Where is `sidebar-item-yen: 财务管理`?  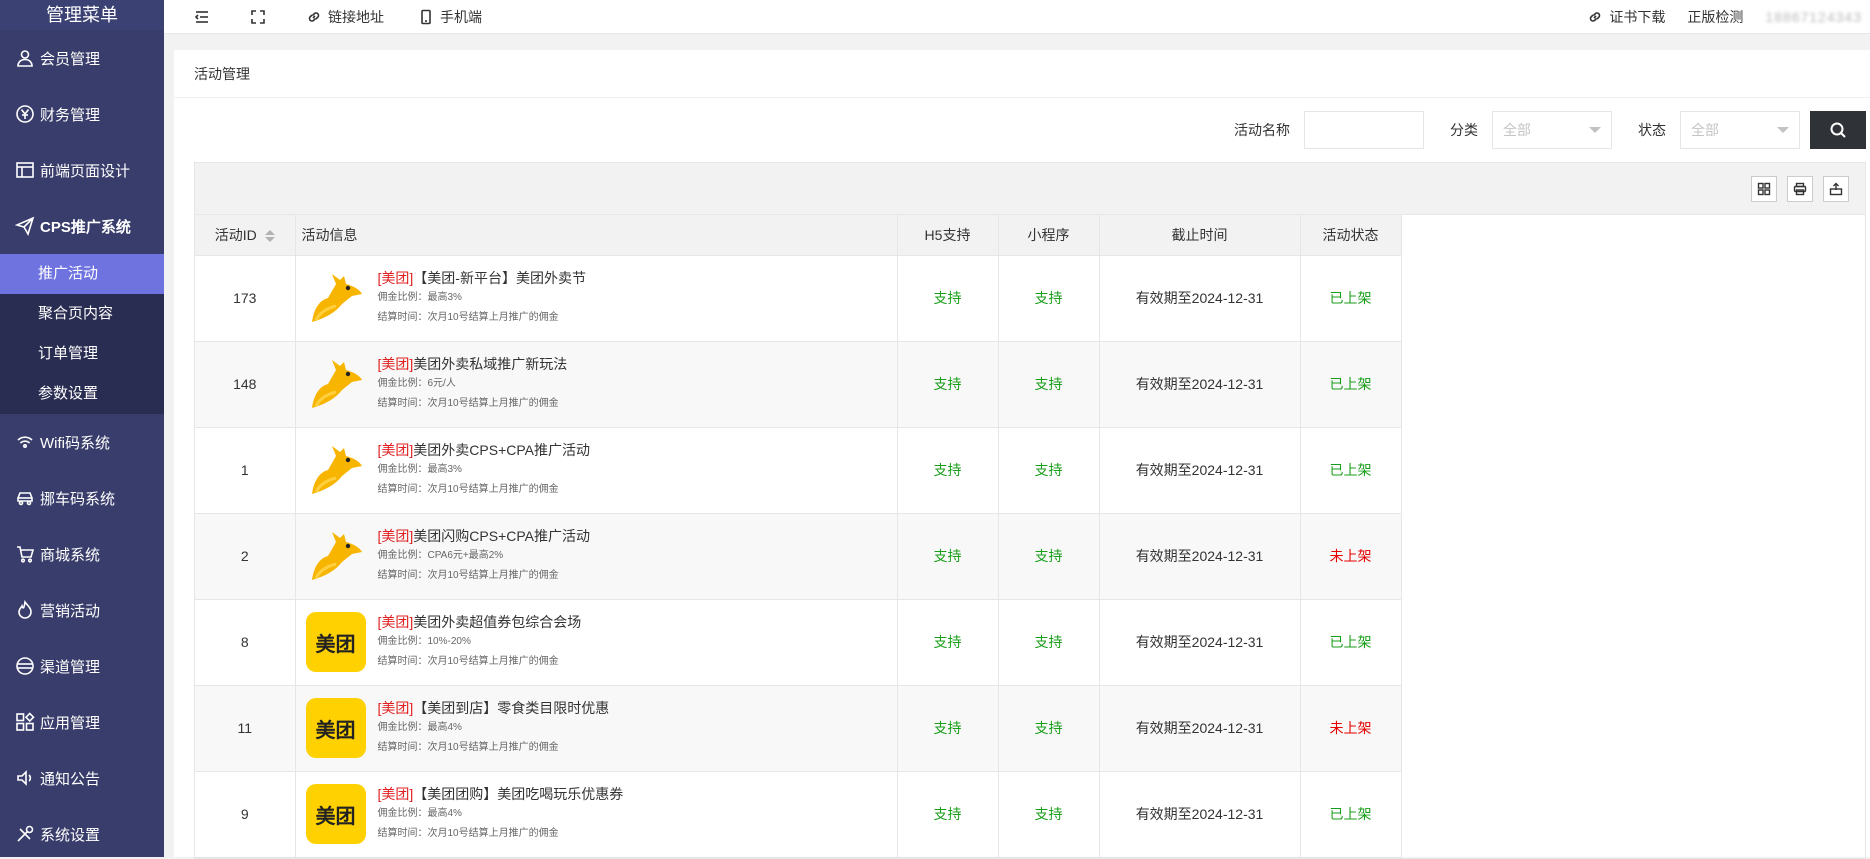 sidebar-item-yen: 财务管理 is located at coordinates (82, 114).